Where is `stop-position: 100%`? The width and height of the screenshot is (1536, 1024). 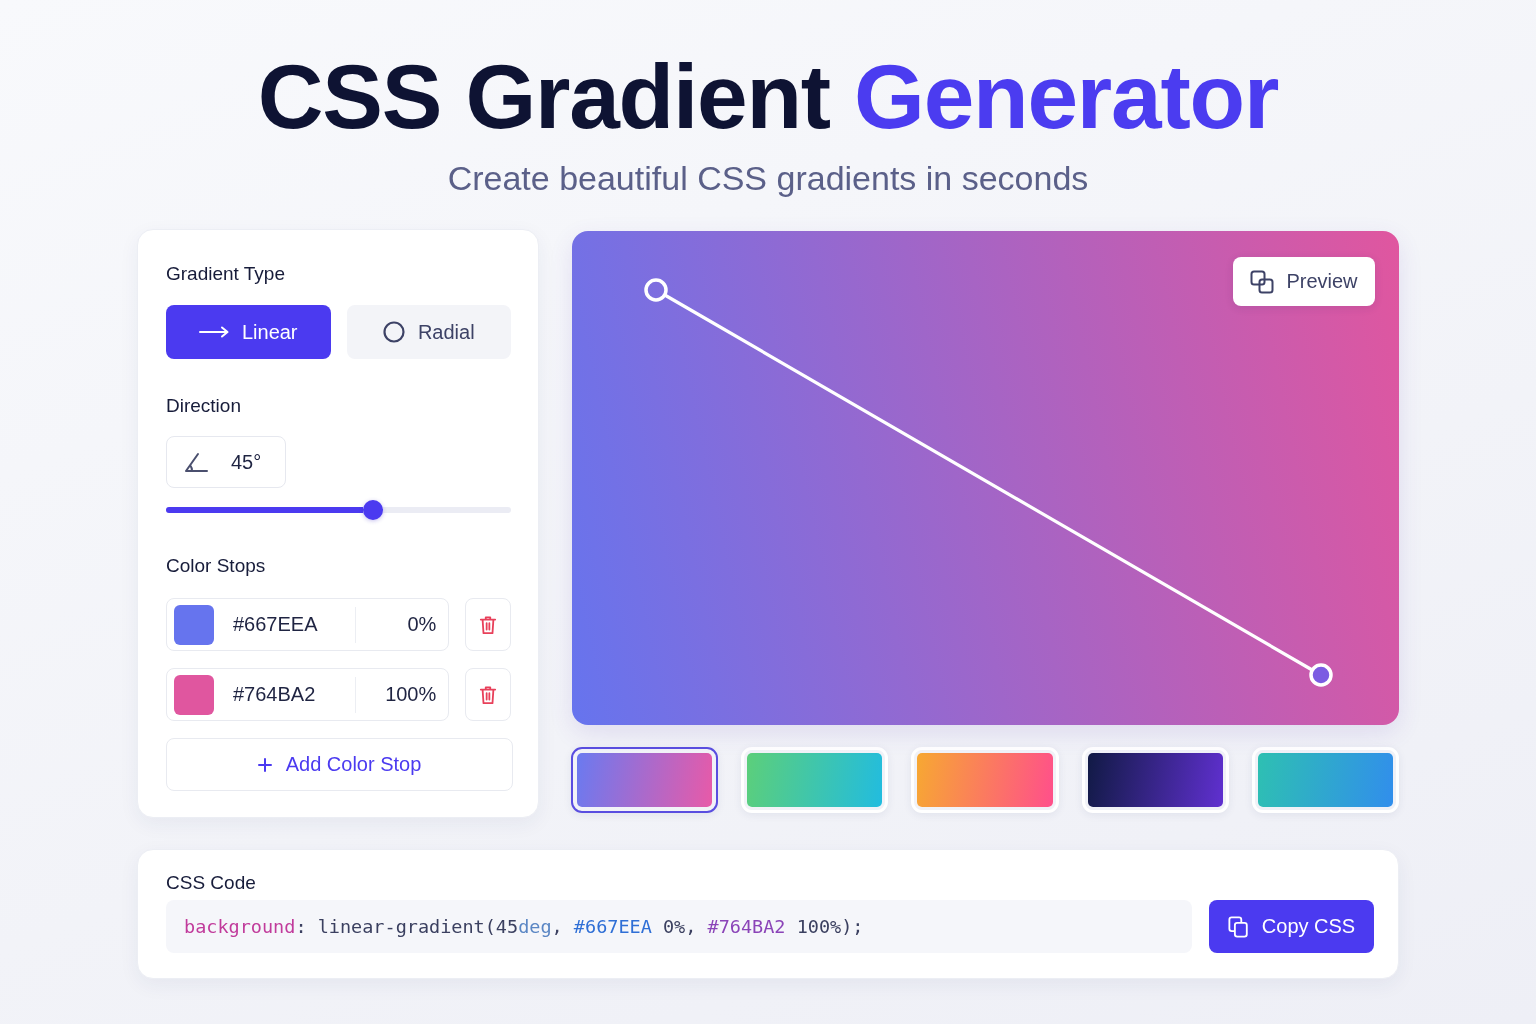
stop-position: 100% is located at coordinates (402, 694).